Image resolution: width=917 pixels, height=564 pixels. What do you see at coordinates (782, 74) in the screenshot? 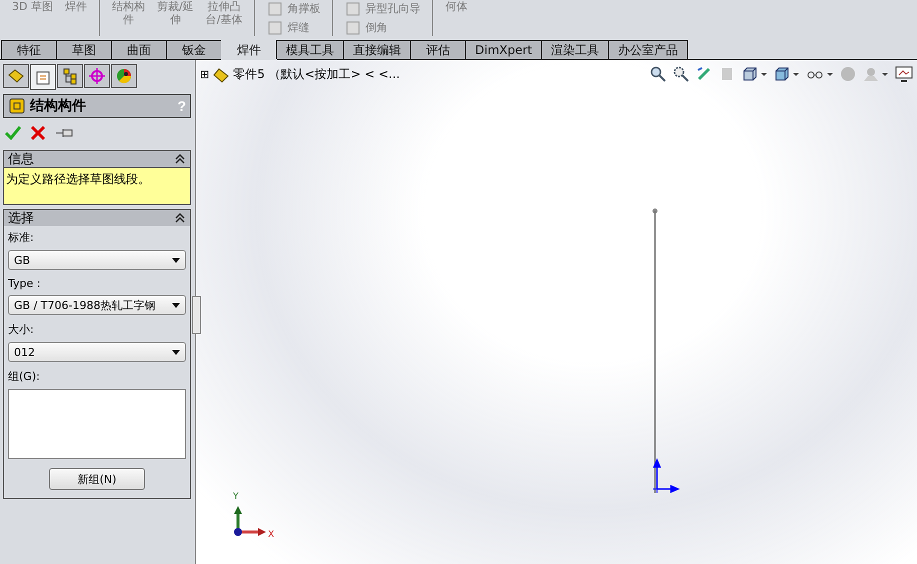
I see `display-style-cube-icon` at bounding box center [782, 74].